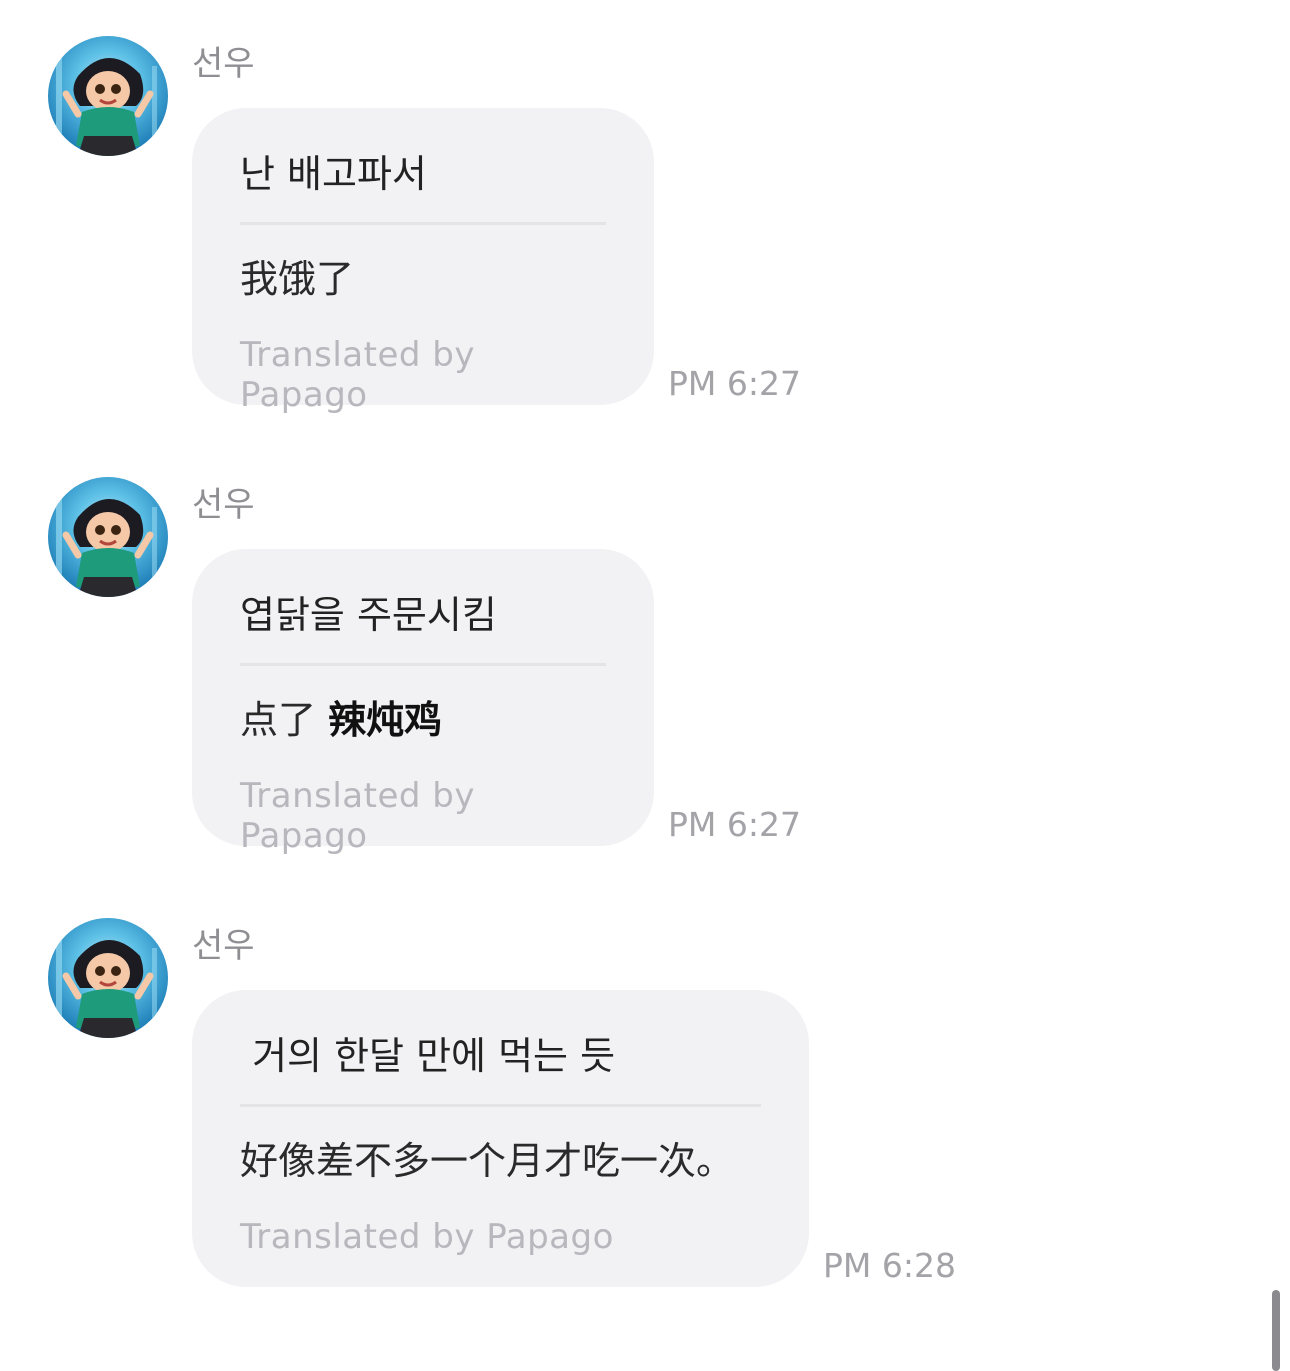 Image resolution: width=1290 pixels, height=1371 pixels. I want to click on message-bubble: 엽닭을 주문시킴 点了 辣炖鸡 Translated by Papago, so click(423, 702).